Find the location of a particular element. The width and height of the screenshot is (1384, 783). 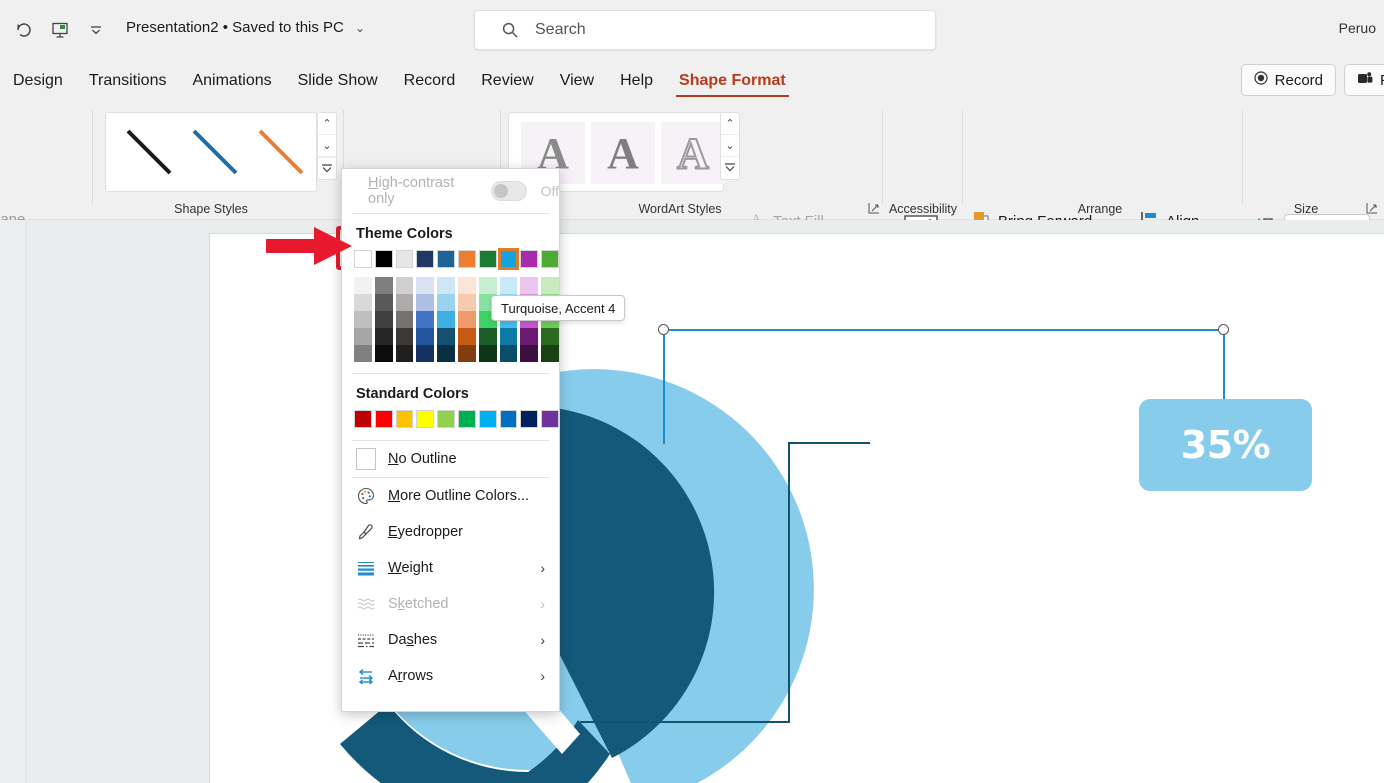

present-in-teams-button: Pr is located at coordinates (1364, 80).